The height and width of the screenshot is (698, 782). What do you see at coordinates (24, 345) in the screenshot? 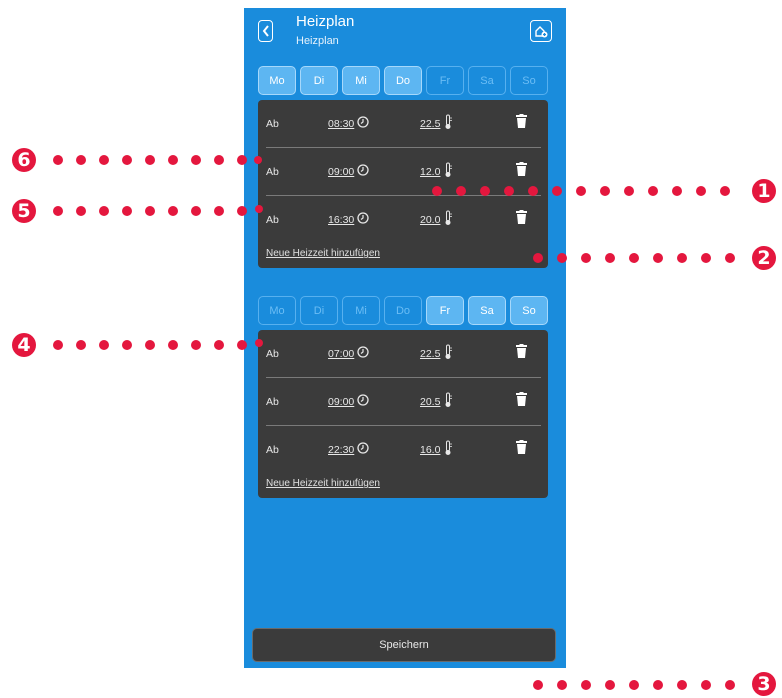
I see `callout-badge-4: 4` at bounding box center [24, 345].